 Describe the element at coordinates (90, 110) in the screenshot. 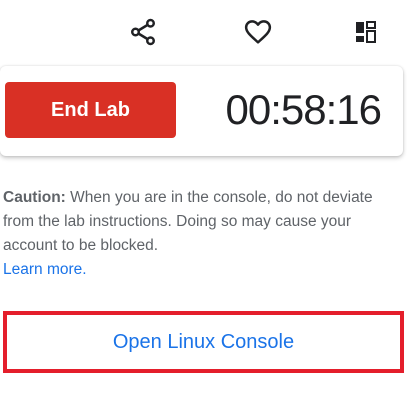

I see `end-lab-button: End Lab` at that location.